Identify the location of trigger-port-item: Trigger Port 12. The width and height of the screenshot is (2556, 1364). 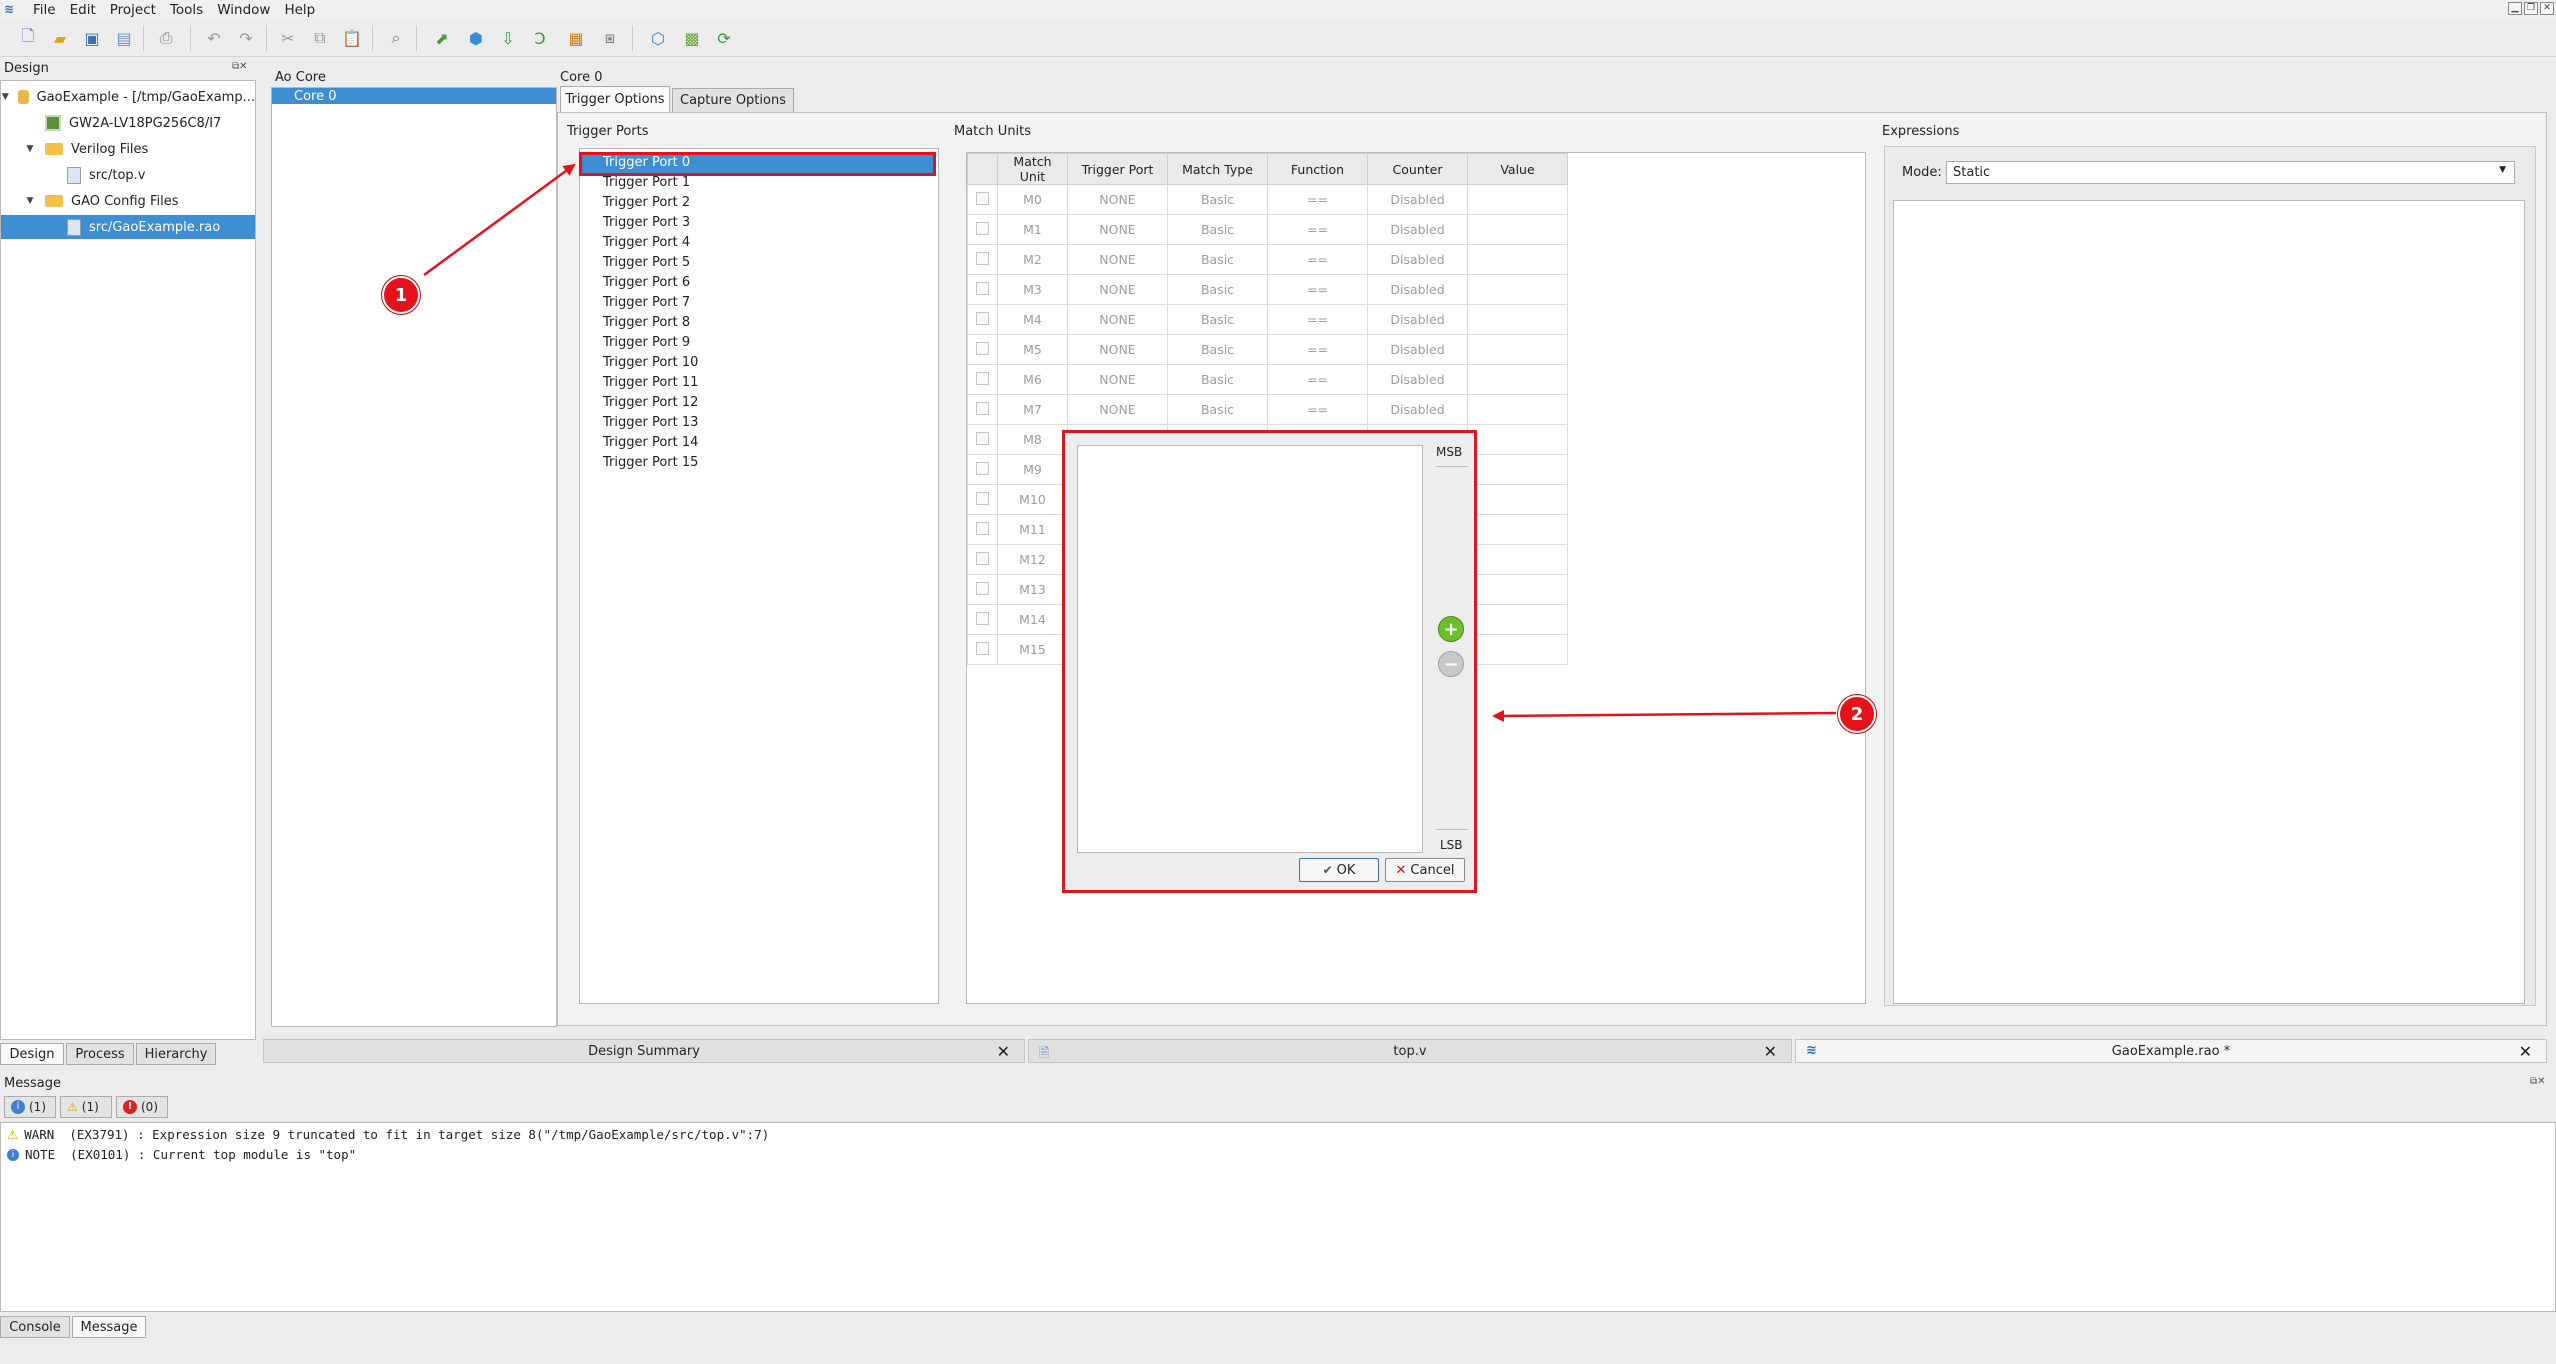
(650, 405).